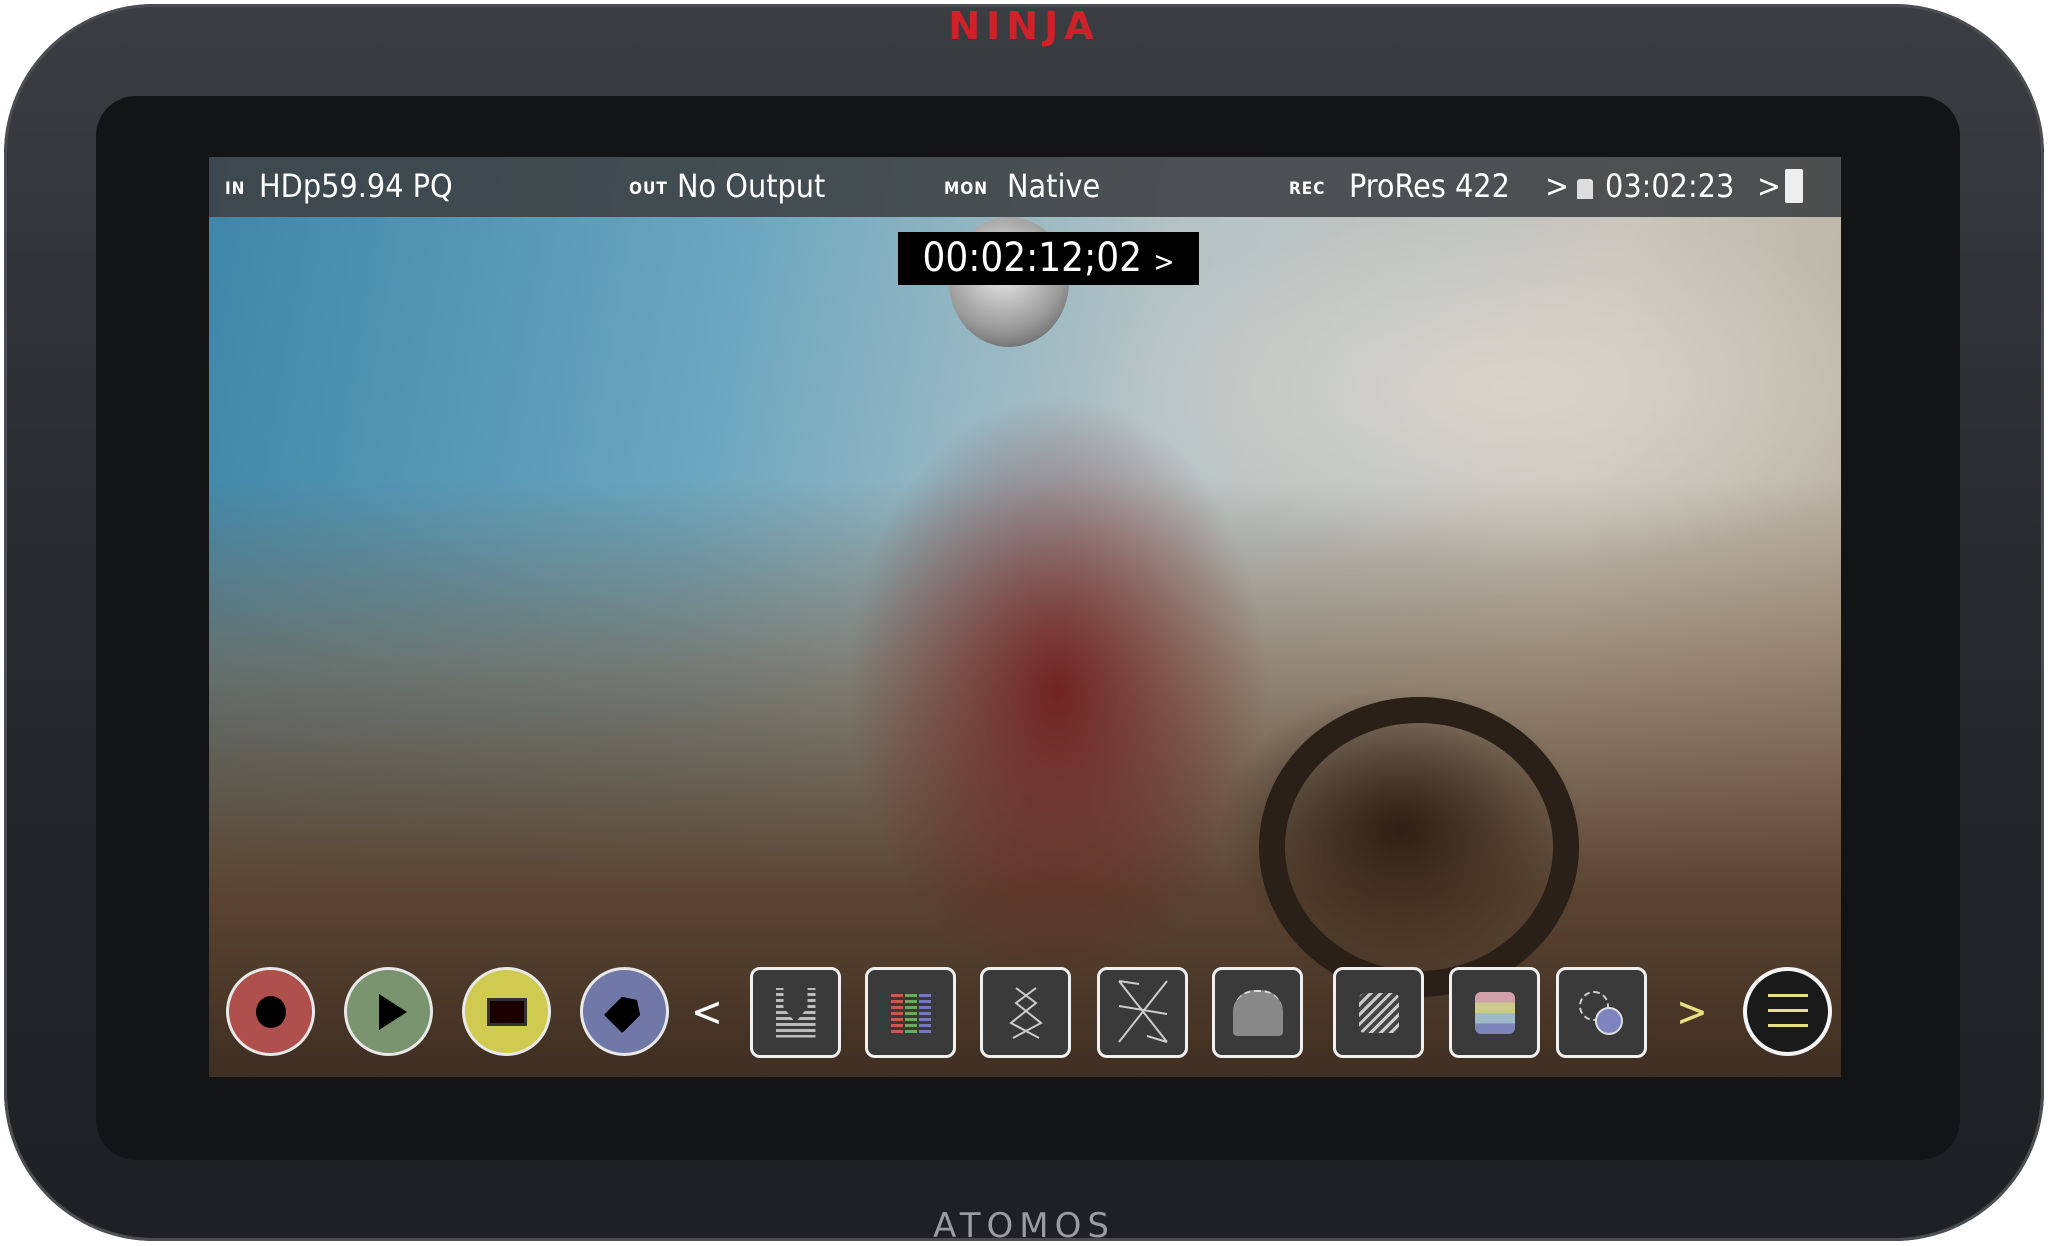 This screenshot has width=2048, height=1246. I want to click on stop-button, so click(506, 1011).